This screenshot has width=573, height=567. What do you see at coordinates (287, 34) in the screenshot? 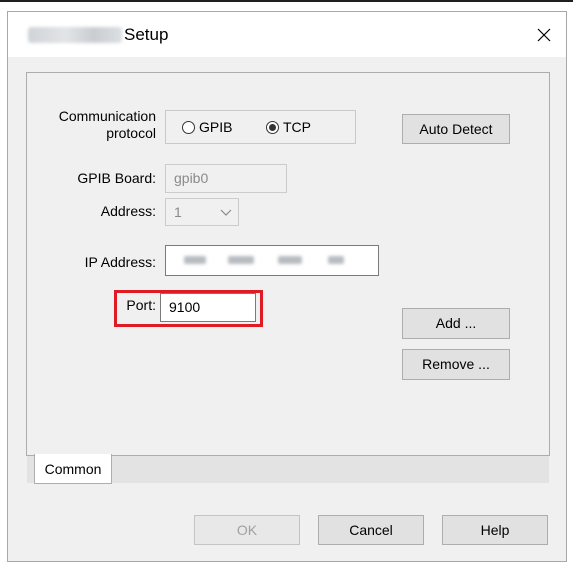
I see `title-bar: Setup` at bounding box center [287, 34].